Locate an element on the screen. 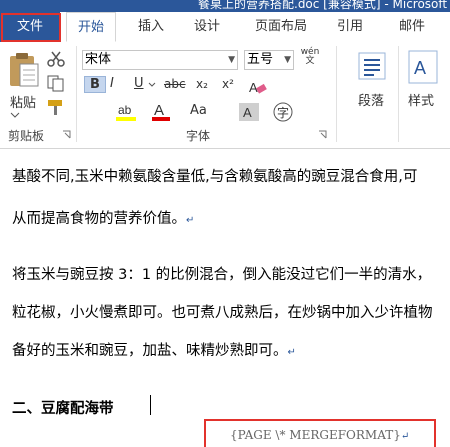  tab-home: 开始 is located at coordinates (91, 27).